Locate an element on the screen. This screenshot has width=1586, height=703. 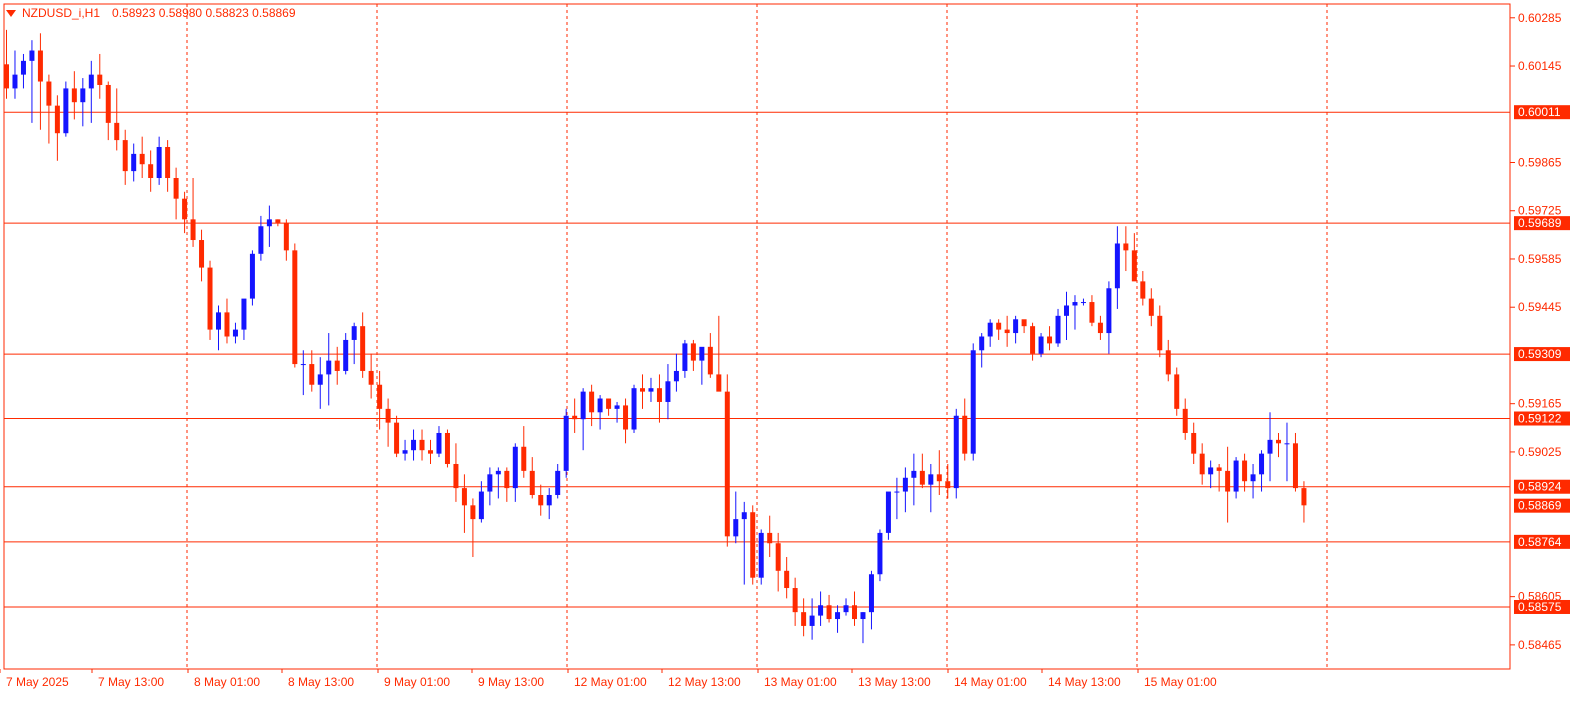
time-tick-label: 12 May 13:00 is located at coordinates (704, 682).